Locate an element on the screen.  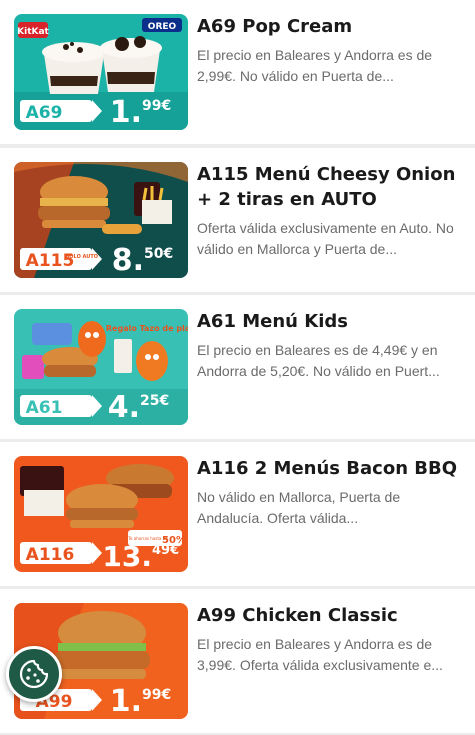
offer-image-art: A115 SOLO AUTO 8. 50€ is located at coordinates (101, 220).